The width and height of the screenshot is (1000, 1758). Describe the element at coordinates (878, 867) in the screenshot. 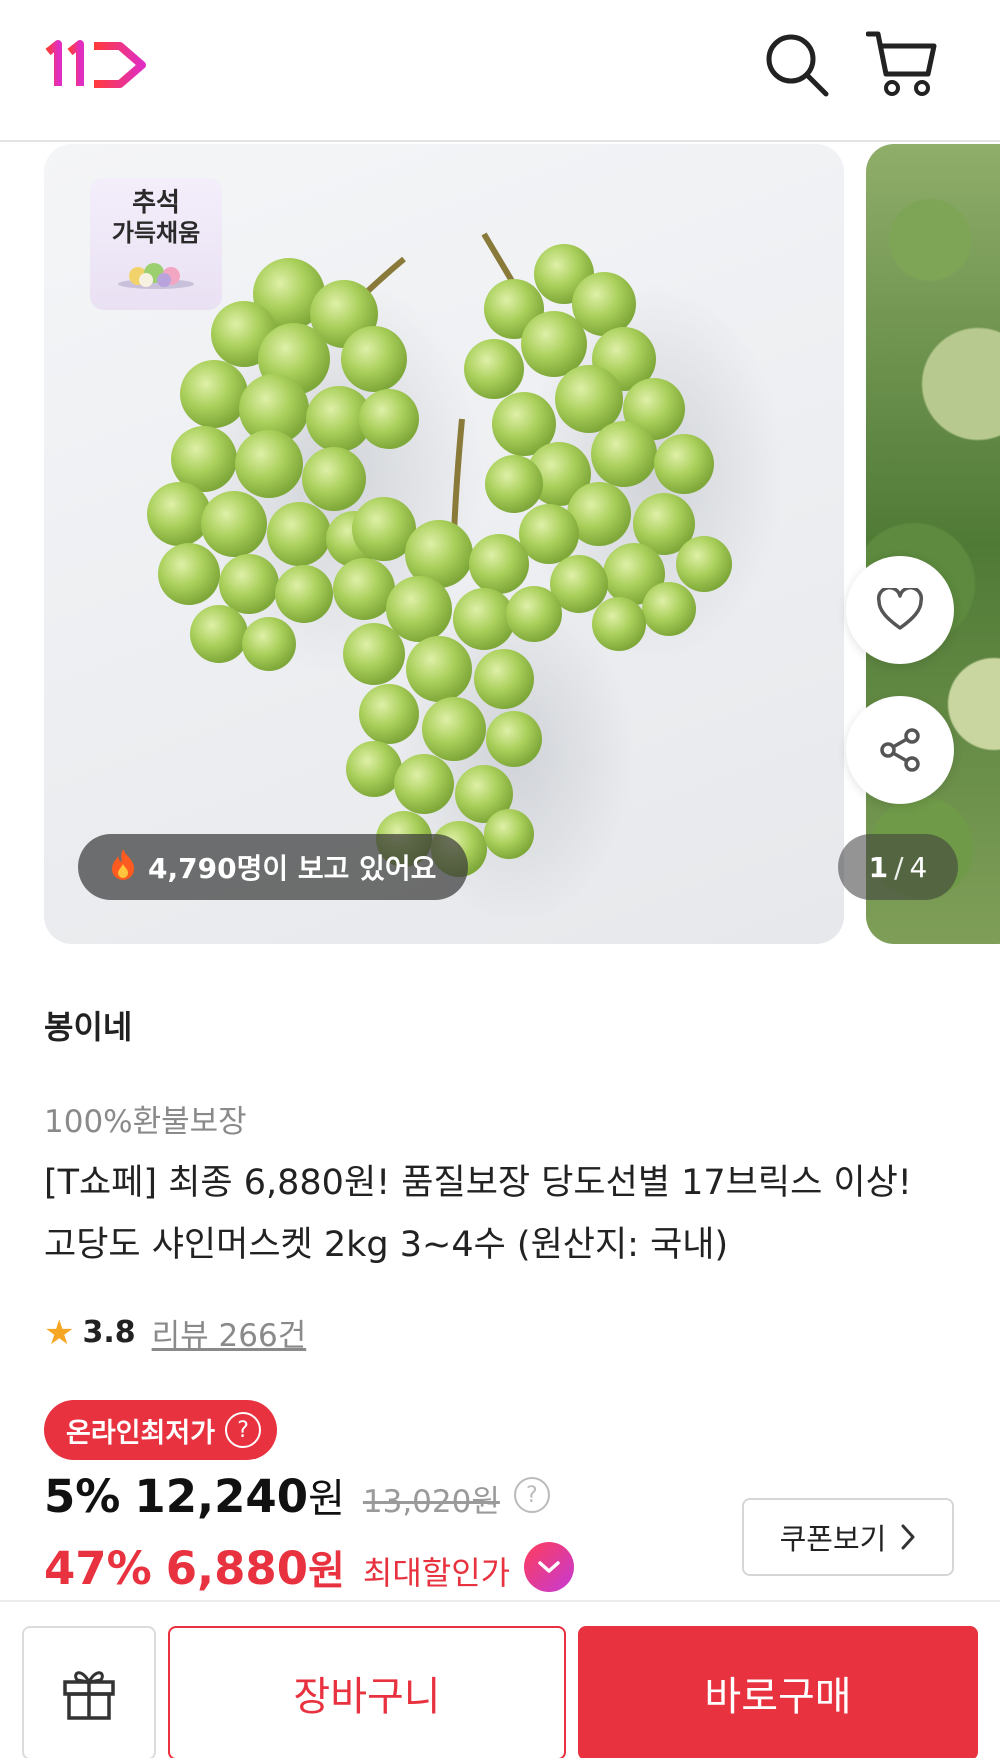

I see `current-page: 1` at that location.